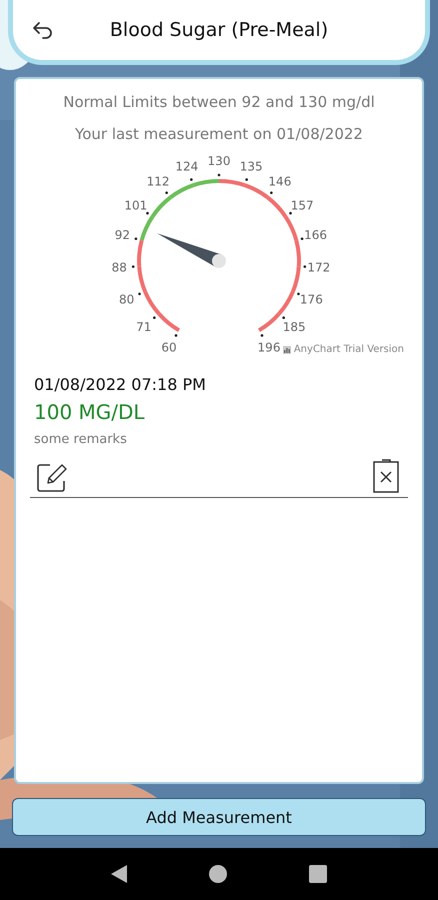 The height and width of the screenshot is (900, 438). Describe the element at coordinates (89, 412) in the screenshot. I see `measurement-value: 100 MG/DL` at that location.